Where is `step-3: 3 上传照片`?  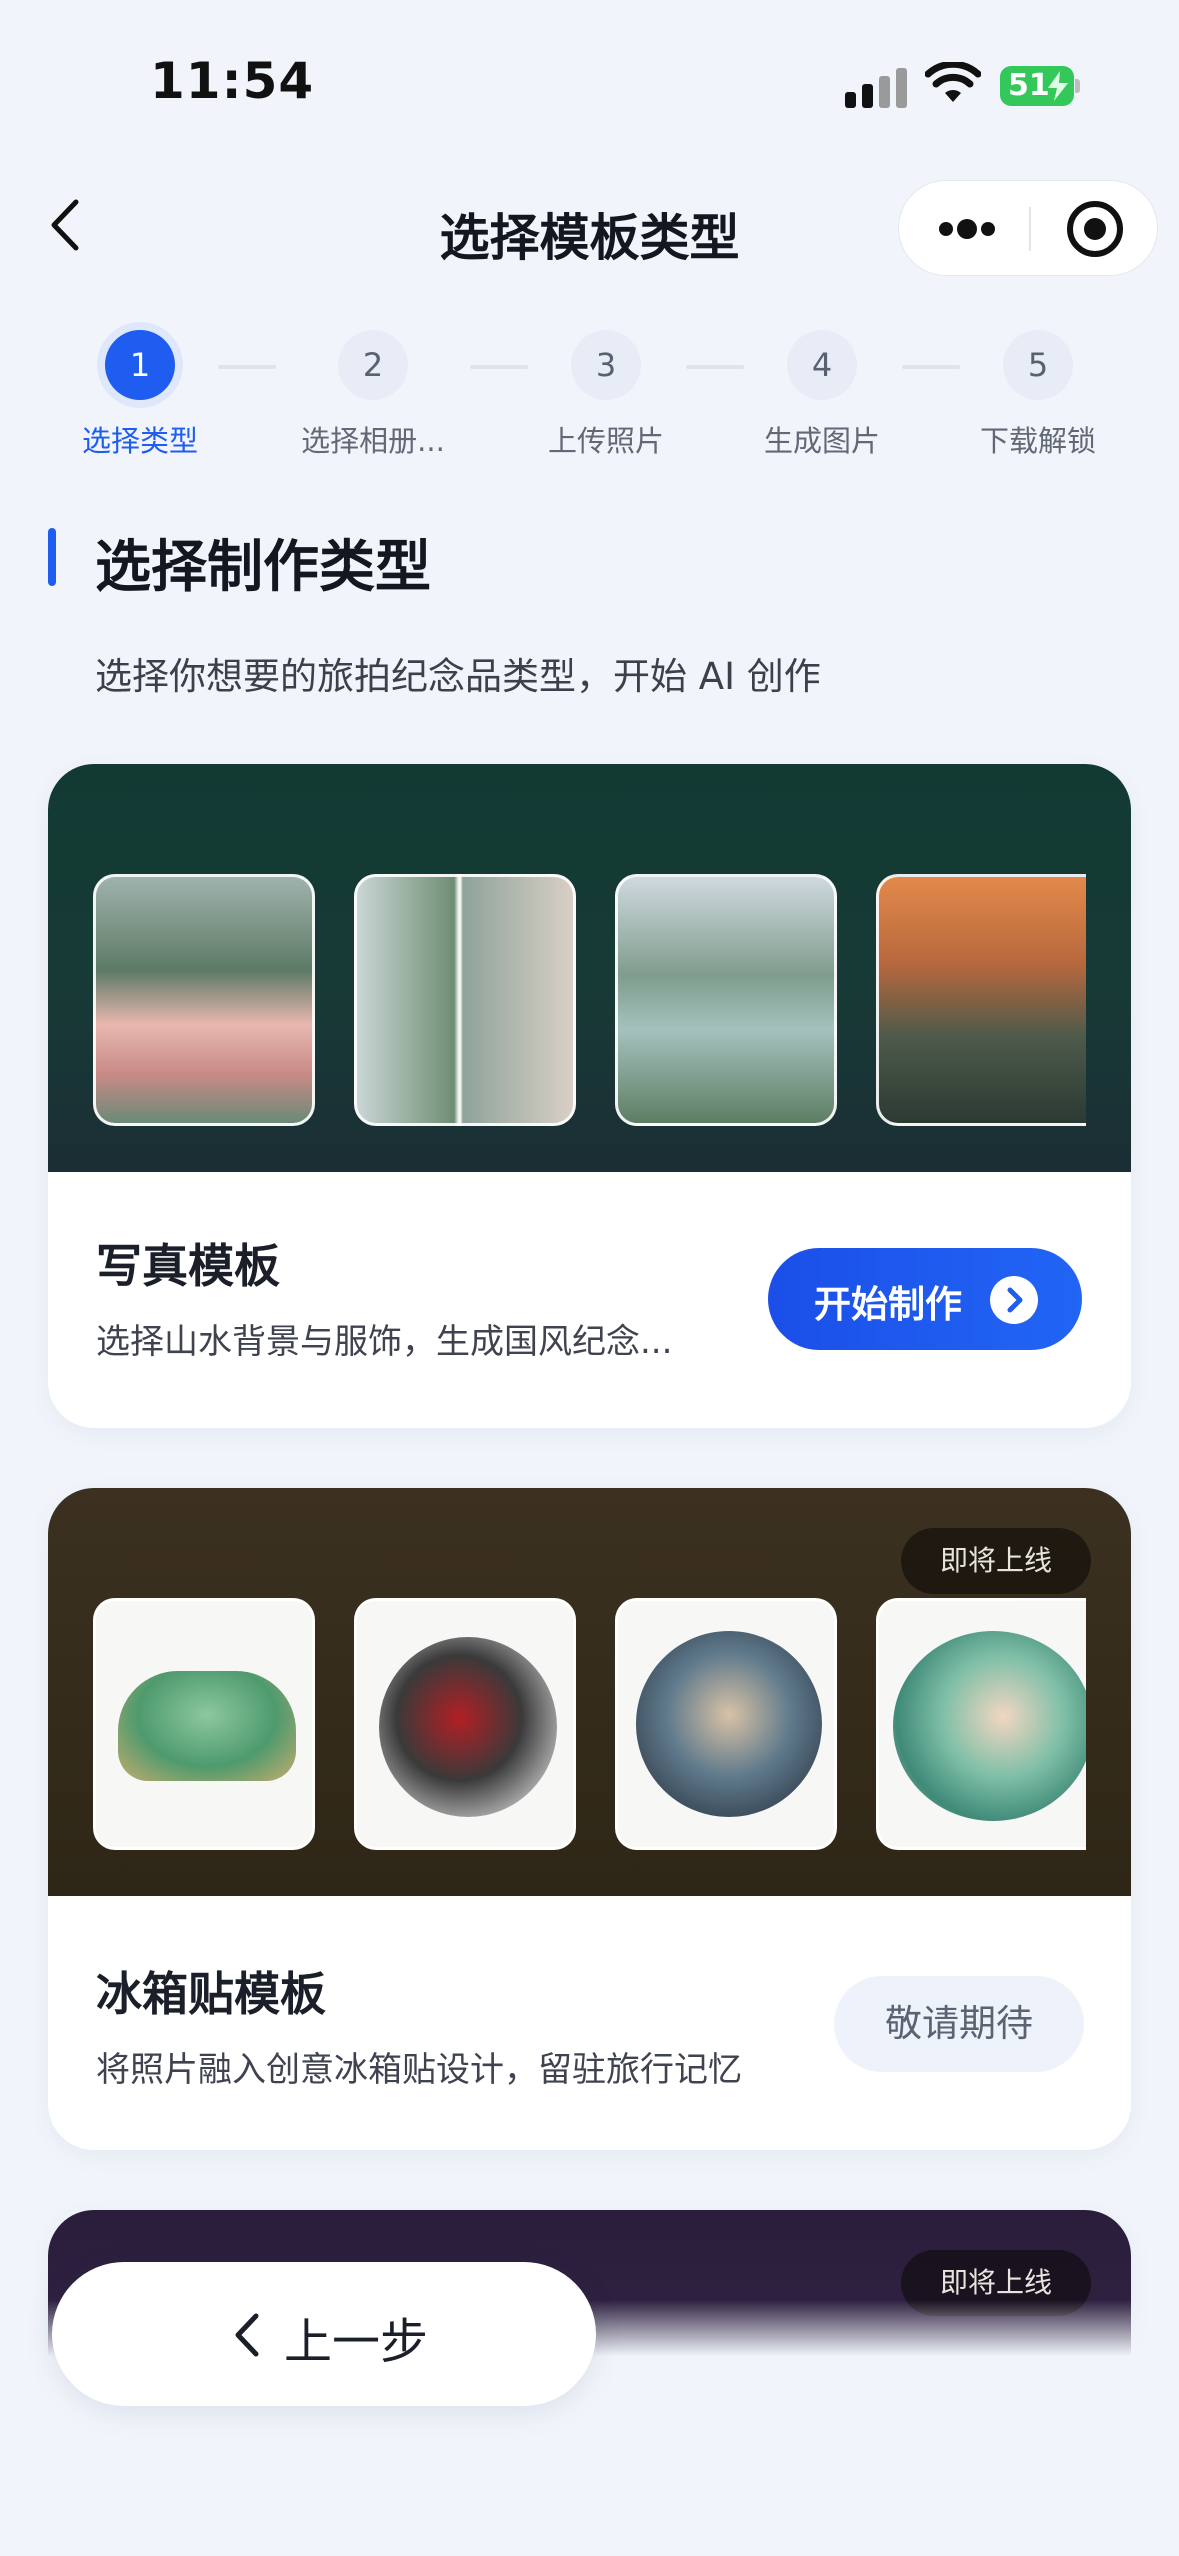 step-3: 3 上传照片 is located at coordinates (606, 395).